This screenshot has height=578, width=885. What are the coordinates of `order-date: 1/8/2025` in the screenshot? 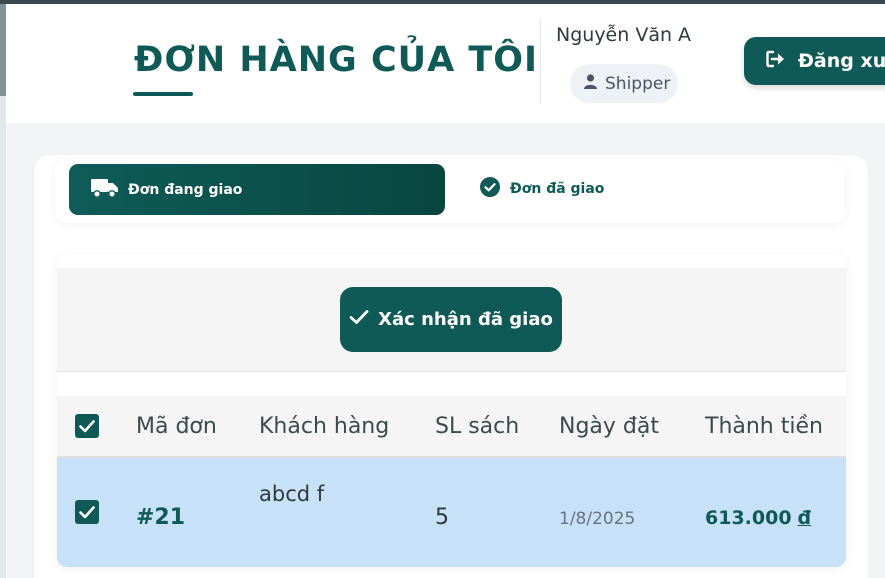 It's located at (597, 519).